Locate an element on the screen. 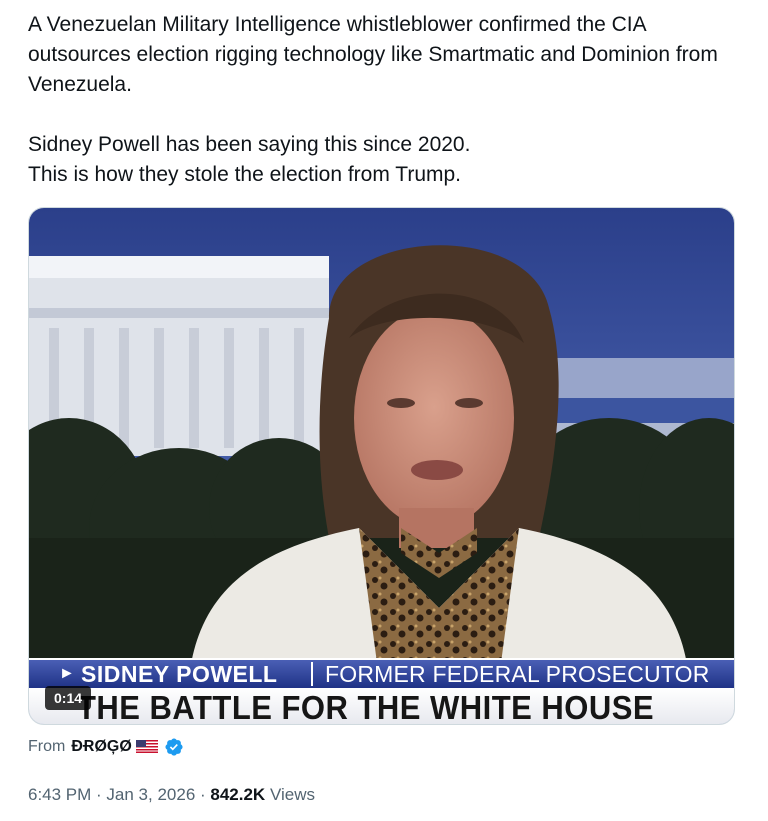 The width and height of the screenshot is (768, 821). chyron-name: SIDNEY POWELL is located at coordinates (179, 674).